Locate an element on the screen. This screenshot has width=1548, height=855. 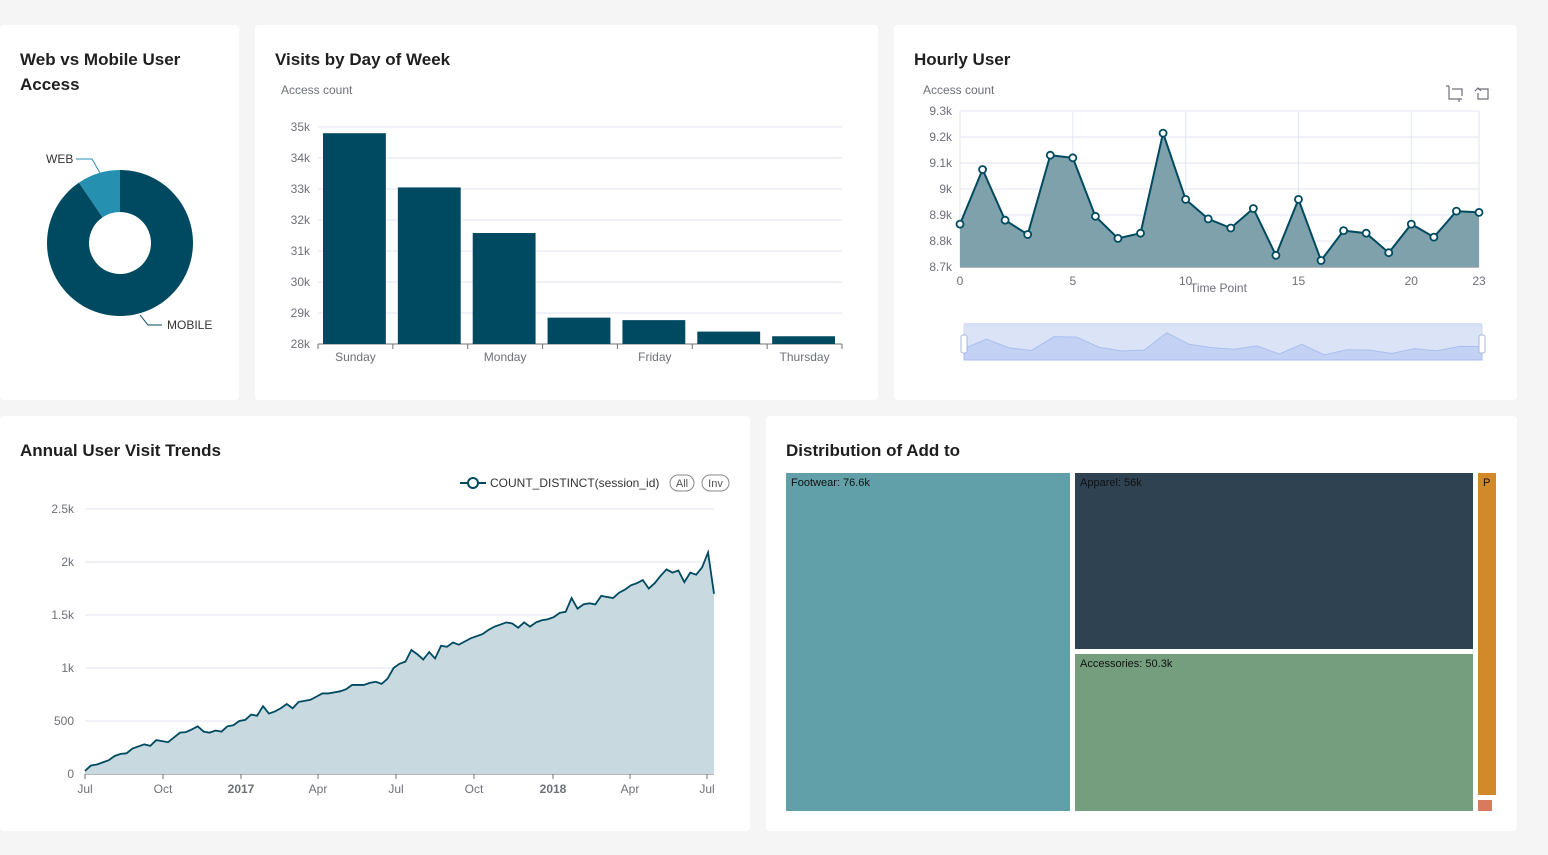
datazoom-handle-left is located at coordinates (964, 344).